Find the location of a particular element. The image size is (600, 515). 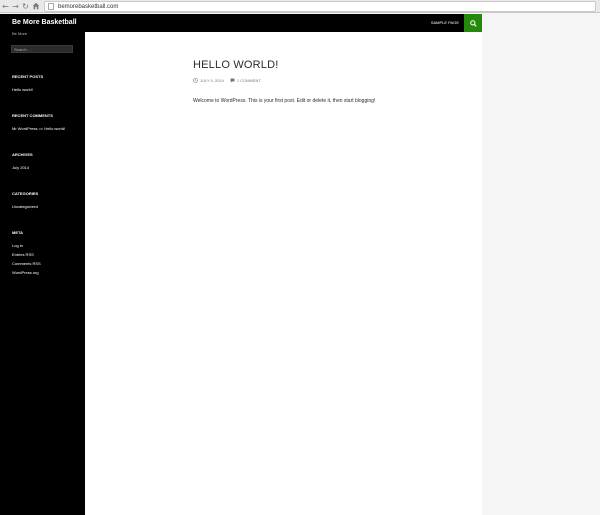

comment-bubble-icon is located at coordinates (232, 80).